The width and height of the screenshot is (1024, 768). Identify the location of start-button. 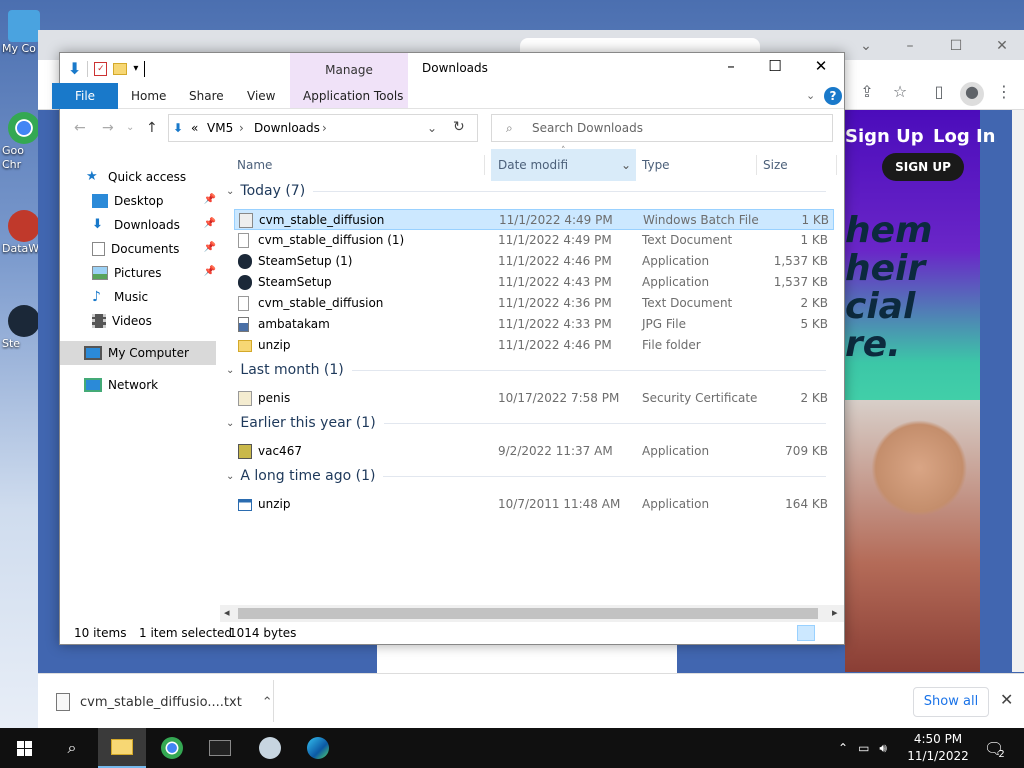
(24, 748).